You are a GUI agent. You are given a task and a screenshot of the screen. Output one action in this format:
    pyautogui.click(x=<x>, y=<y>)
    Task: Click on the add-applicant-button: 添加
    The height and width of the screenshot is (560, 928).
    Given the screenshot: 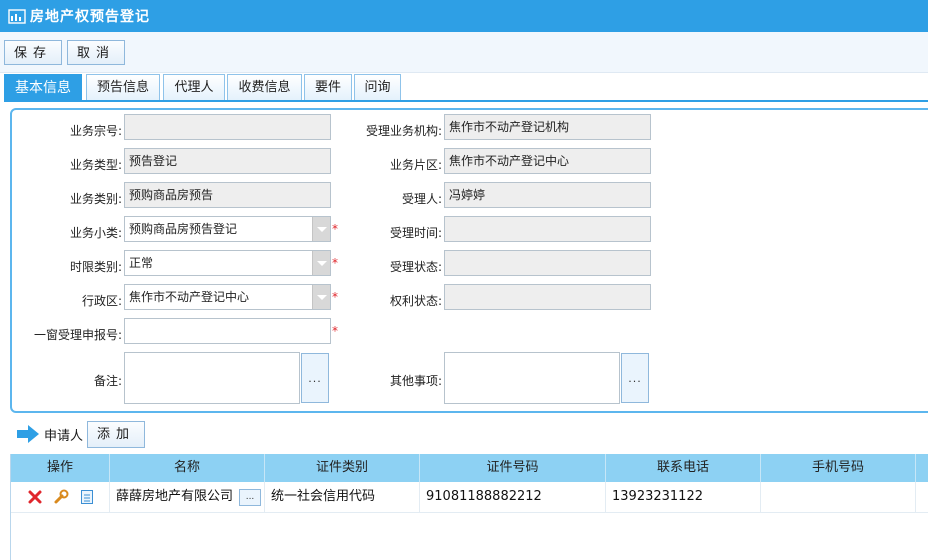 What is the action you would take?
    pyautogui.click(x=116, y=434)
    